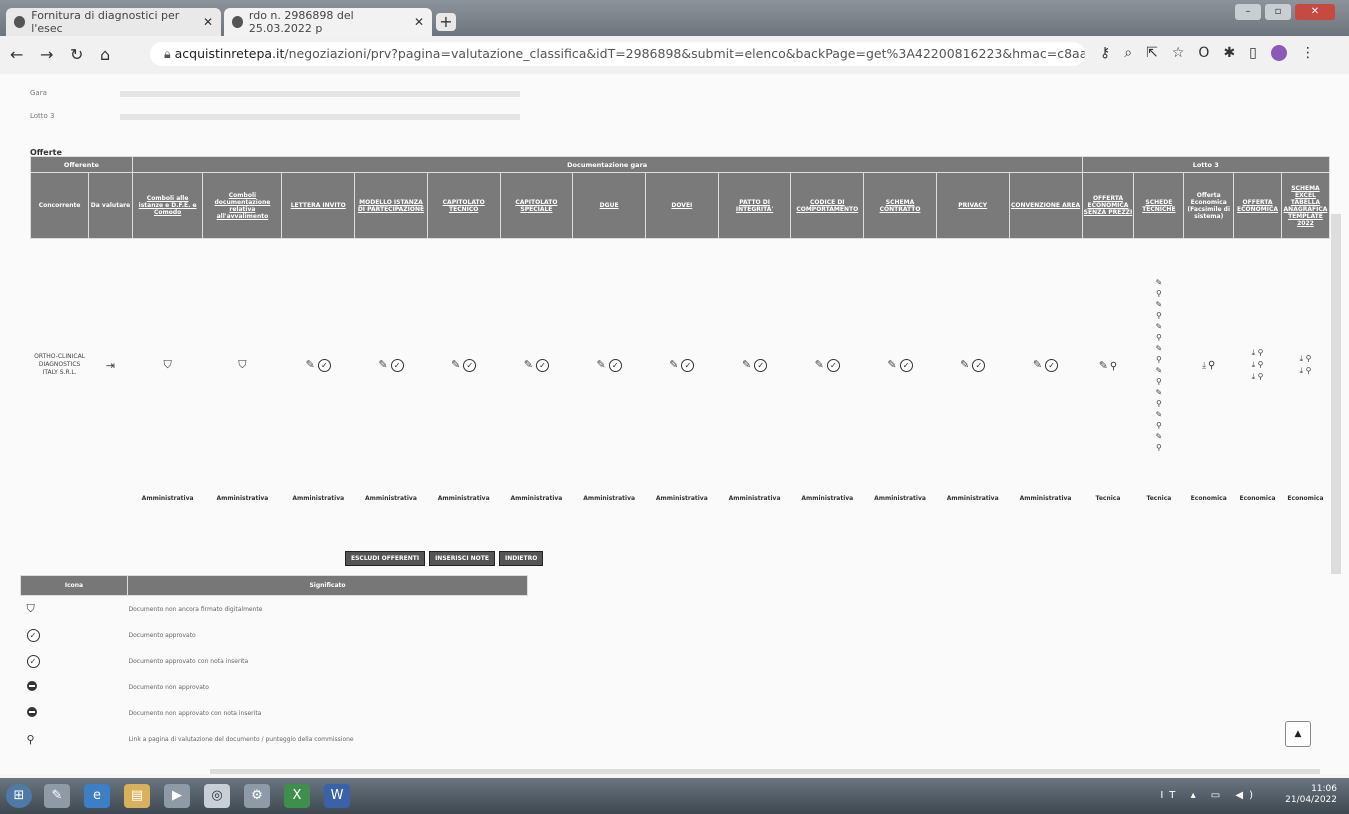 This screenshot has width=1349, height=814. Describe the element at coordinates (167, 205) in the screenshot. I see `col-header-link: Comboli alle istanze e D.F.E. e Comodo` at that location.